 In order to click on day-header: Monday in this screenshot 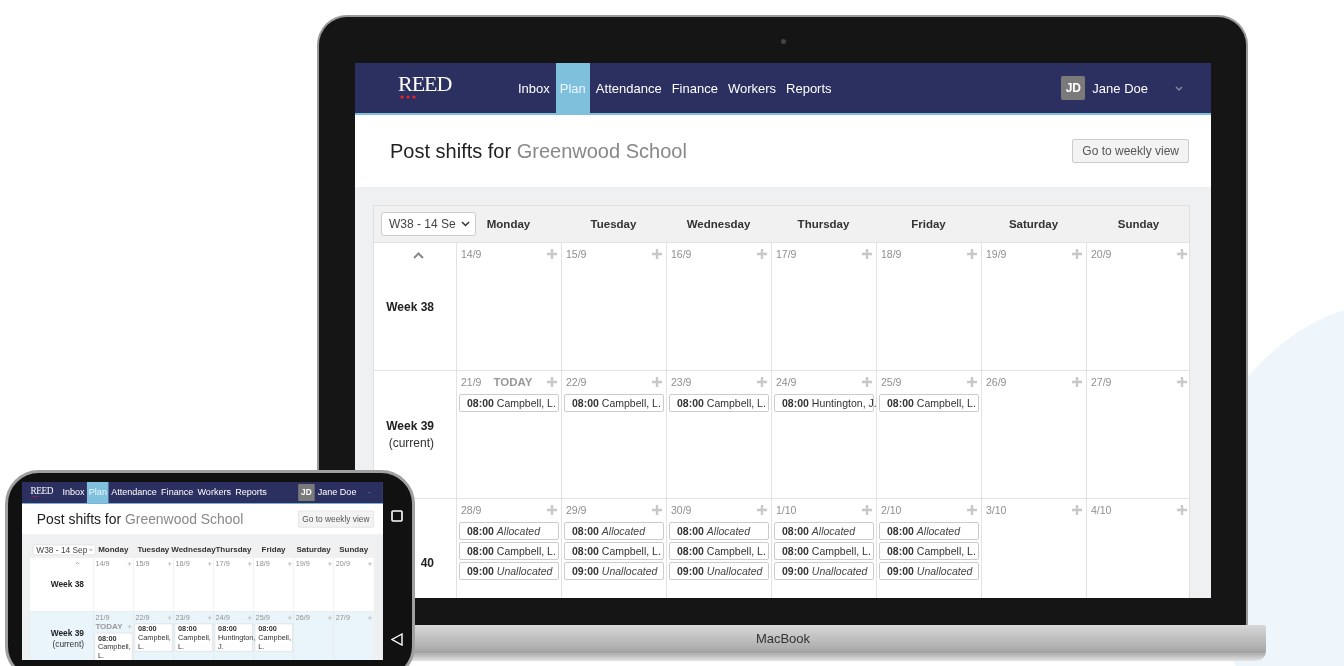, I will do `click(508, 224)`.